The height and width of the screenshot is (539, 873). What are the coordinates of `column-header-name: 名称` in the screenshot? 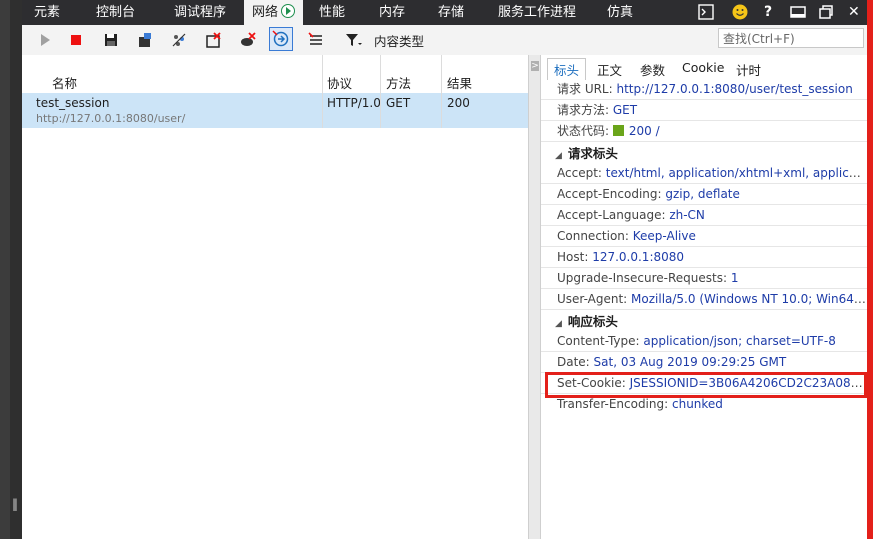 It's located at (64, 82).